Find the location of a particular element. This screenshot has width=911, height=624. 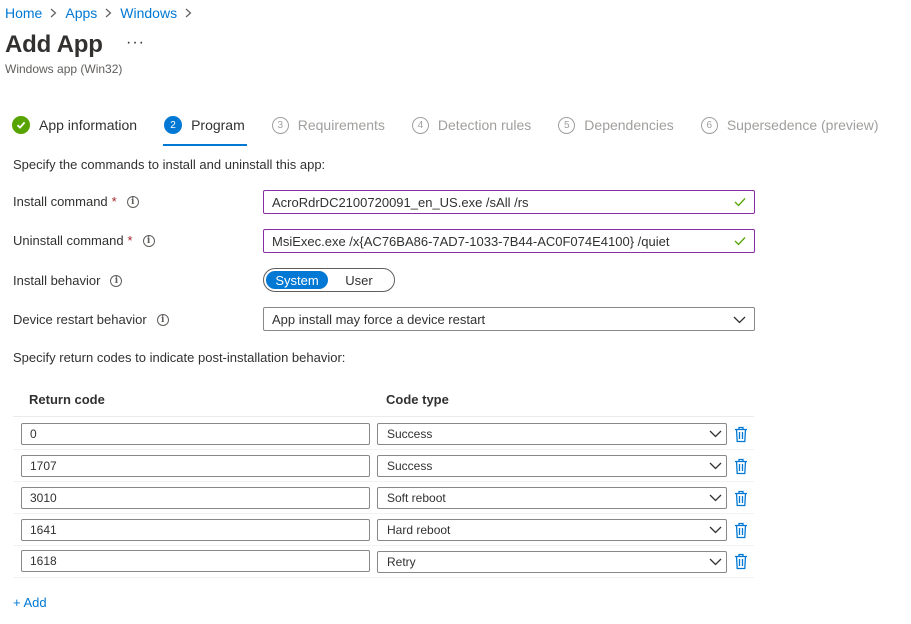

return-code-value: 1707 is located at coordinates (43, 466).